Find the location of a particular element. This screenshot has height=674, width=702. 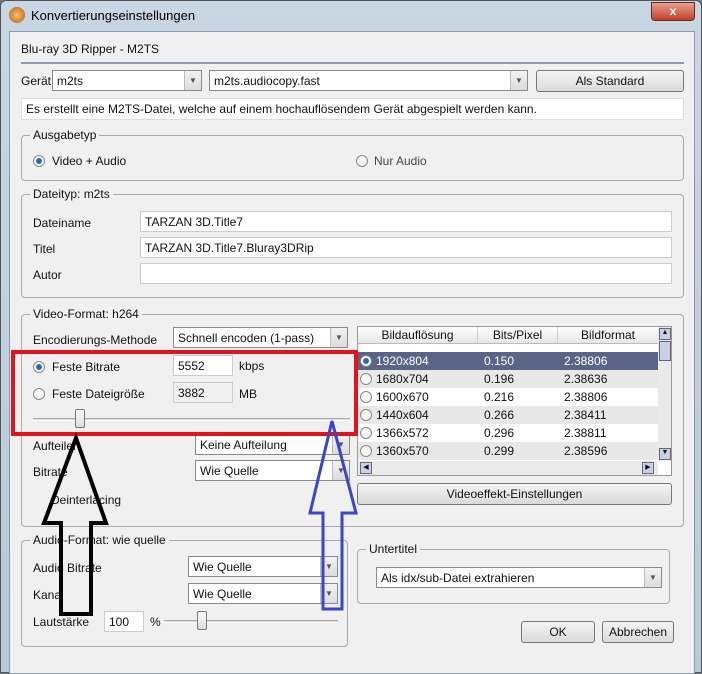

annotation-arrows is located at coordinates (199, 518).